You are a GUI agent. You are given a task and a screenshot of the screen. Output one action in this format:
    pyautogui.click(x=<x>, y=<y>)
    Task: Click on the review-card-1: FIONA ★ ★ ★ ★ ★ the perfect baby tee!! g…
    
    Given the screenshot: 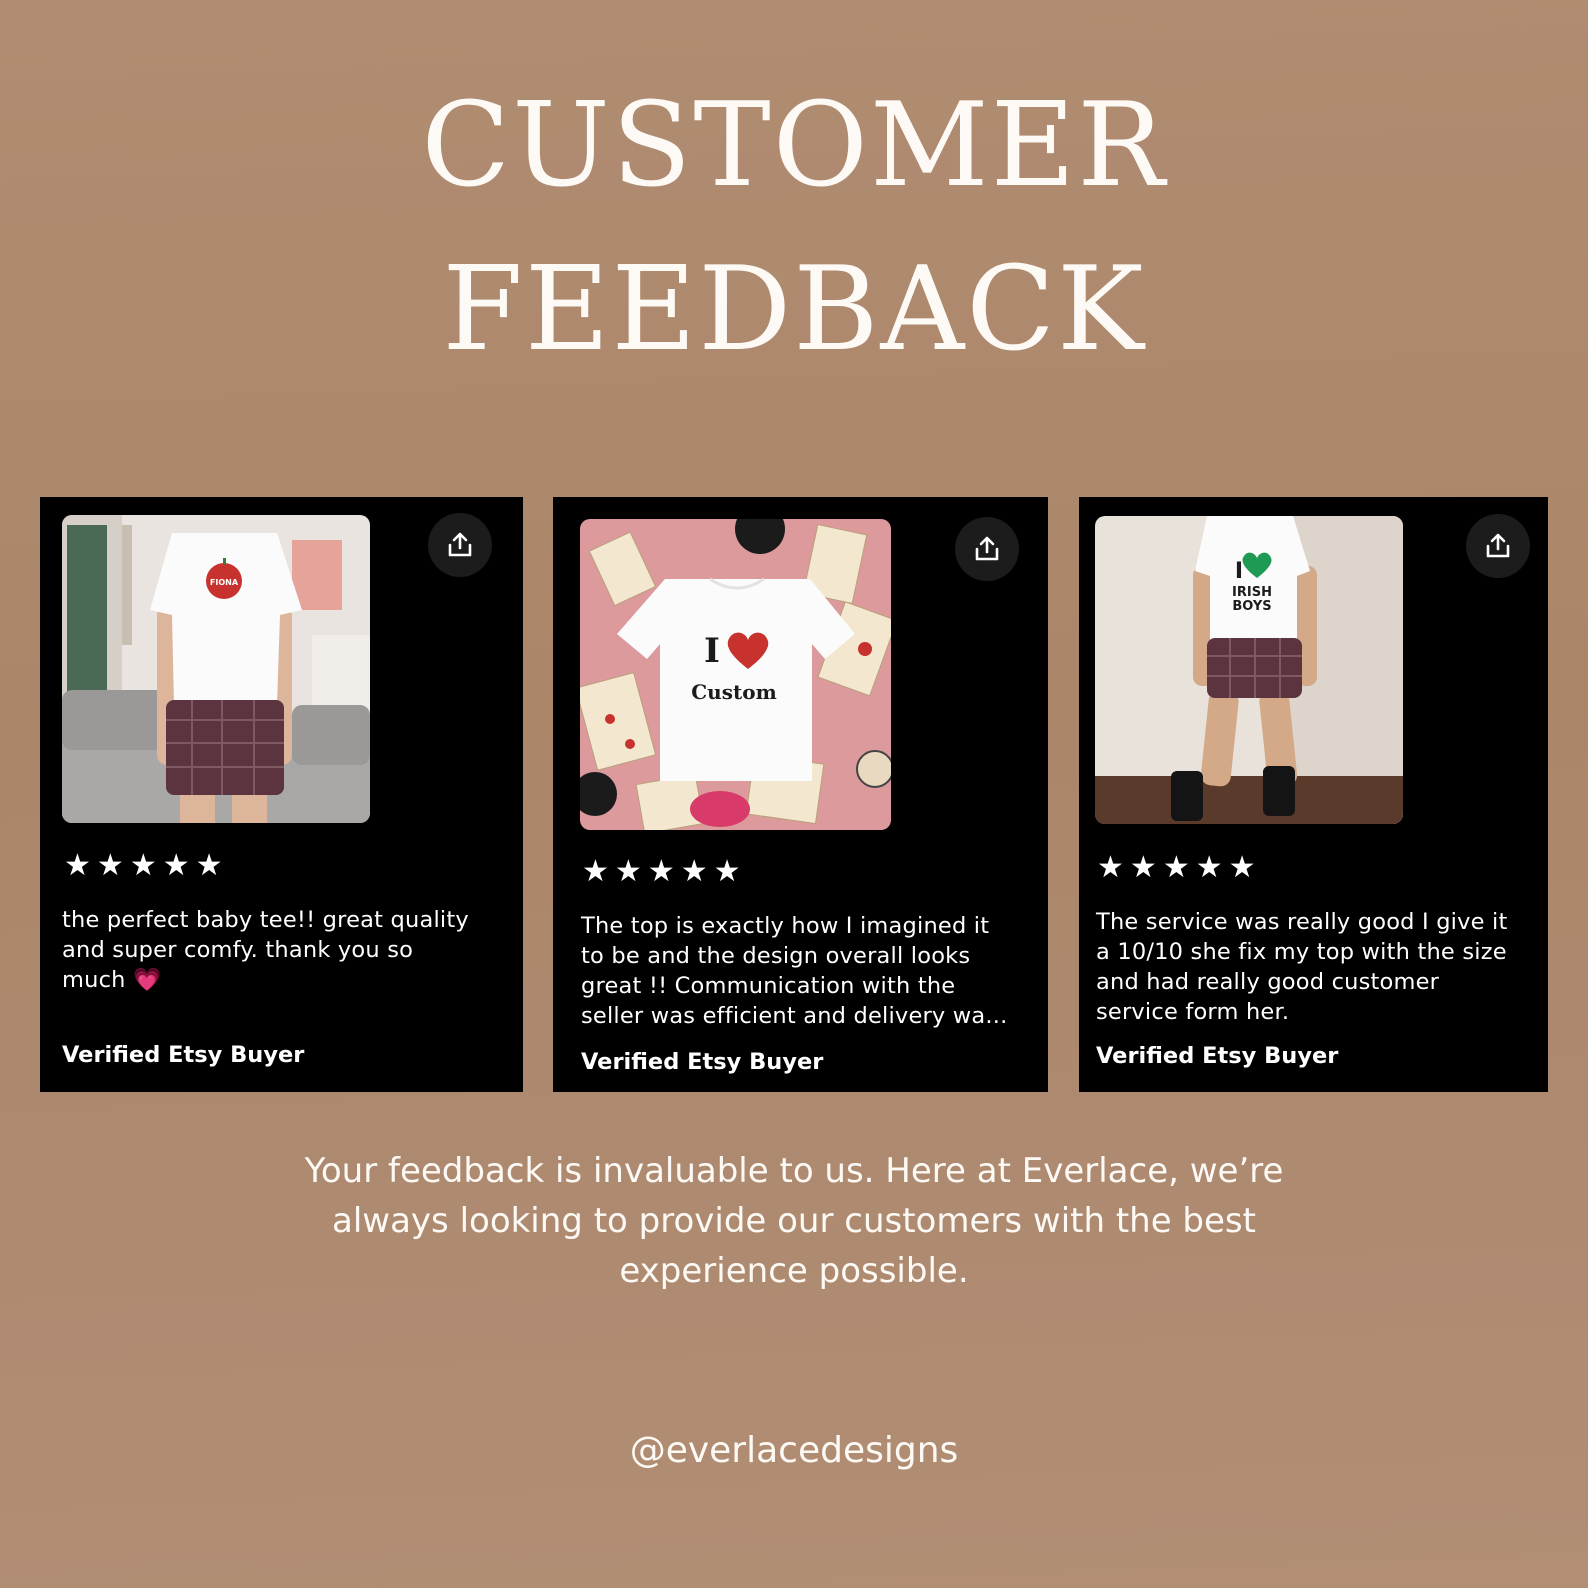 What is the action you would take?
    pyautogui.click(x=281, y=794)
    